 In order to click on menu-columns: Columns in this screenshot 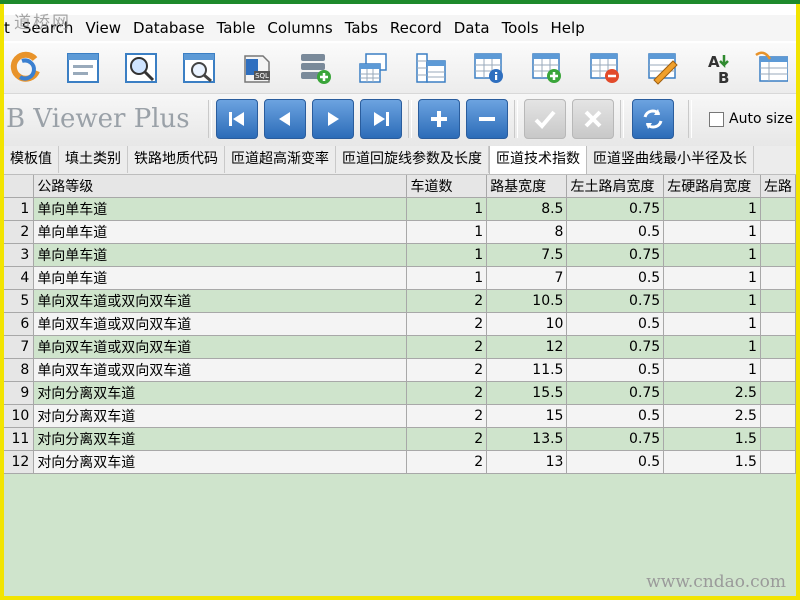, I will do `click(301, 28)`.